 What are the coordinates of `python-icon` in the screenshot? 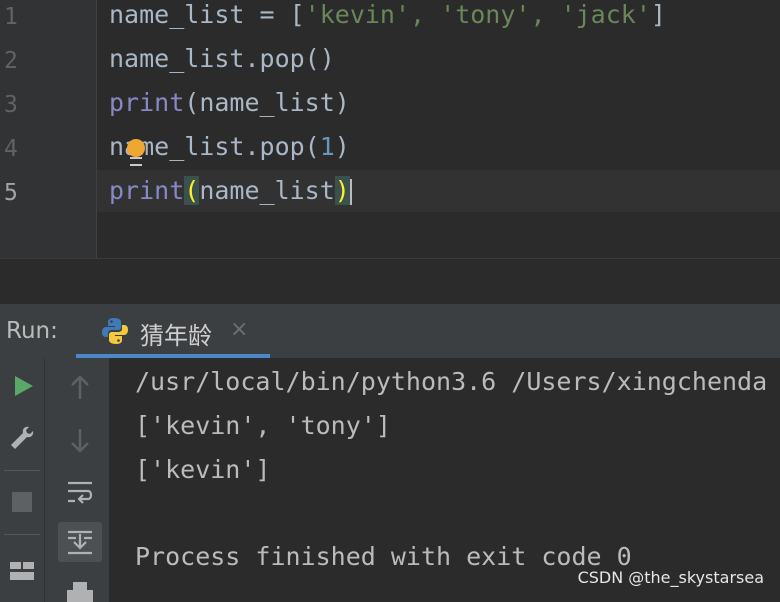 It's located at (115, 331).